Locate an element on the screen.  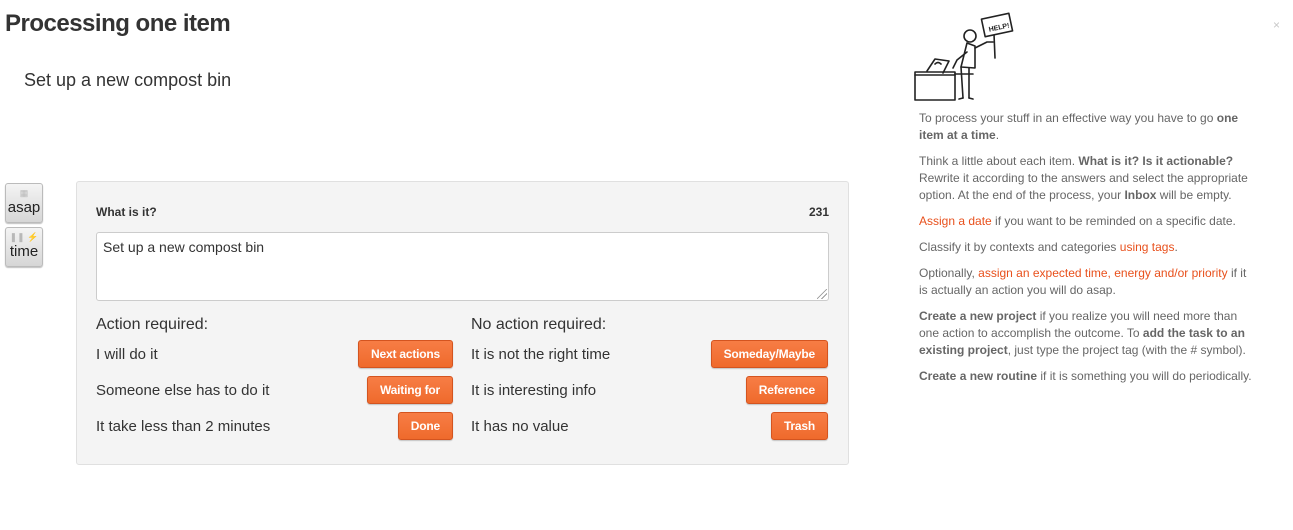
page-title: Processing one item is located at coordinates (118, 23).